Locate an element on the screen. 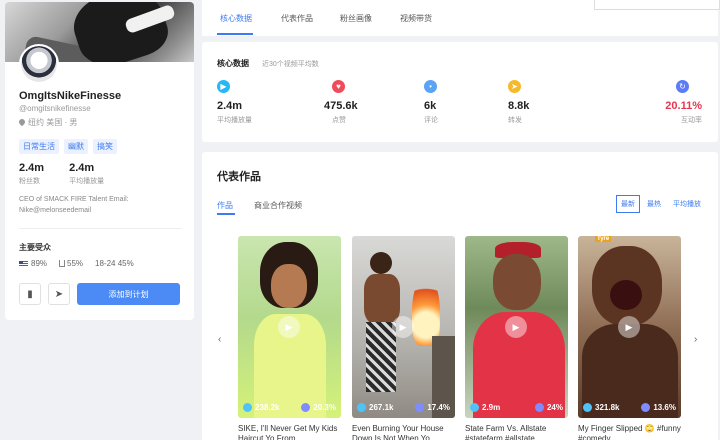 This screenshot has width=720, height=440. tab-fans: 粉丝画像 is located at coordinates (356, 18).